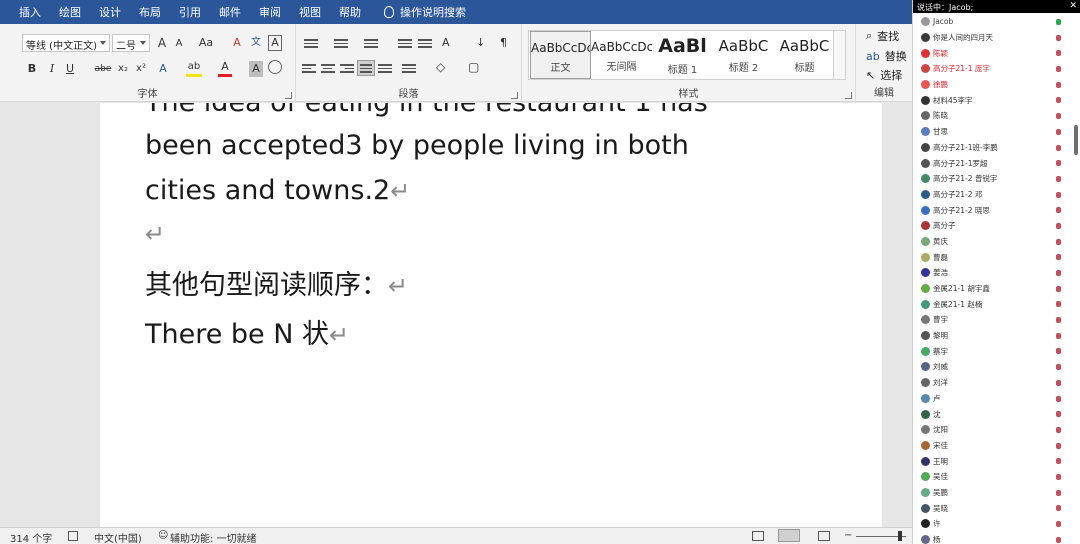 The width and height of the screenshot is (1080, 544). I want to click on zoom-out-icon: −, so click(848, 535).